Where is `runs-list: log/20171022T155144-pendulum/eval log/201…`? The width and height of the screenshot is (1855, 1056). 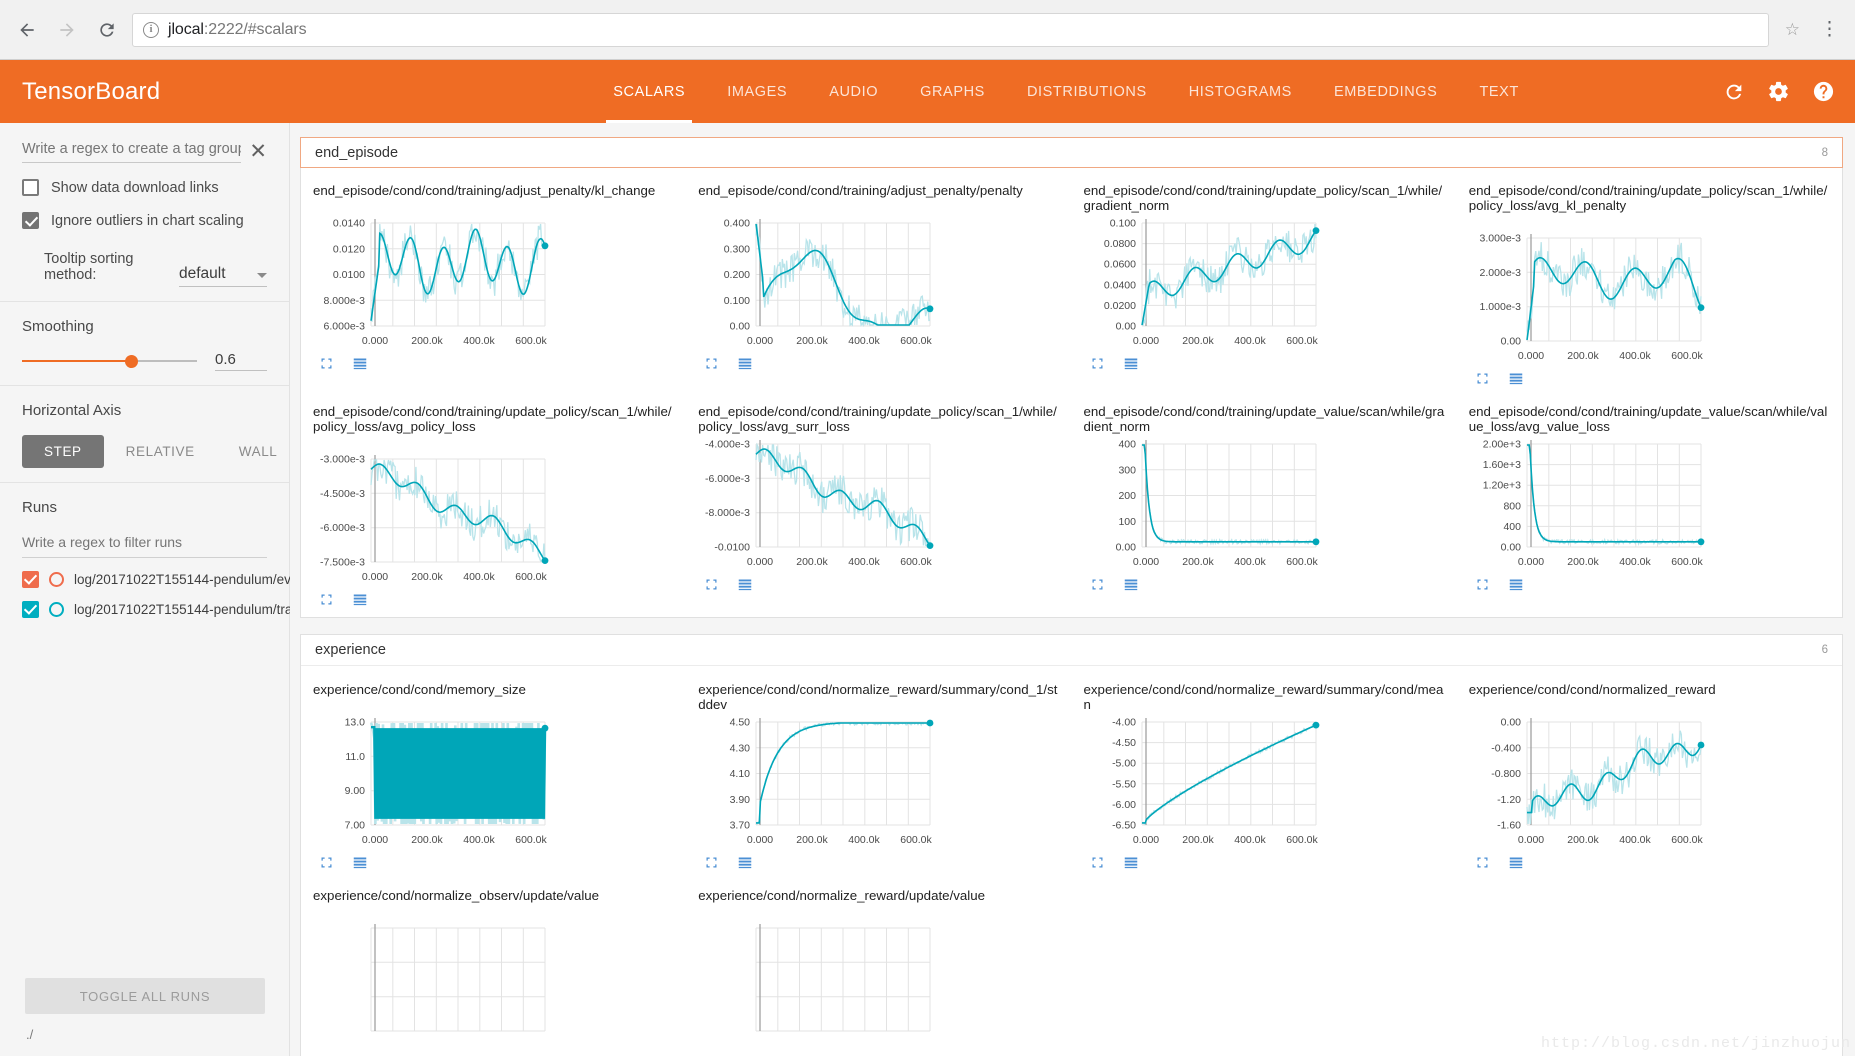 runs-list: log/20171022T155144-pendulum/eval log/201… is located at coordinates (162, 594).